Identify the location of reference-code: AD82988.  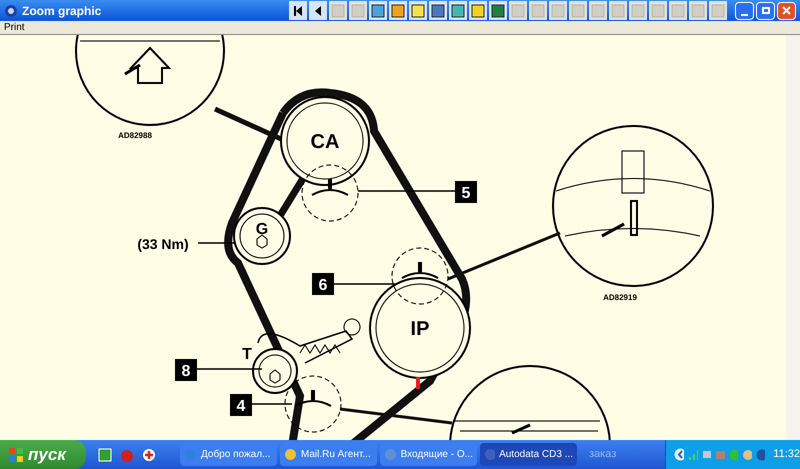
(135, 135).